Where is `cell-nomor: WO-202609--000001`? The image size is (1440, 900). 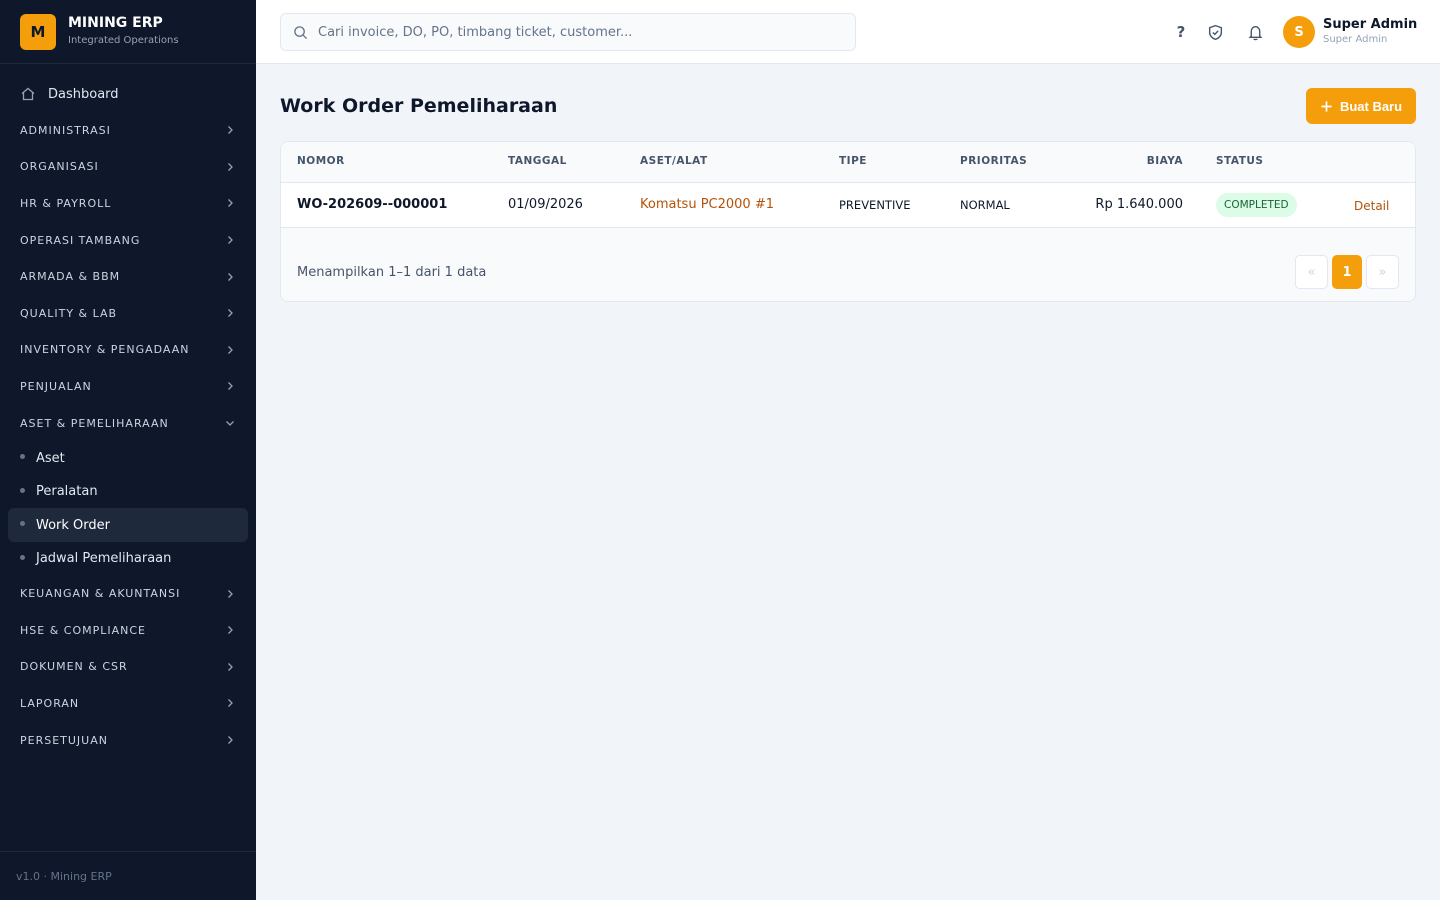
cell-nomor: WO-202609--000001 is located at coordinates (372, 204).